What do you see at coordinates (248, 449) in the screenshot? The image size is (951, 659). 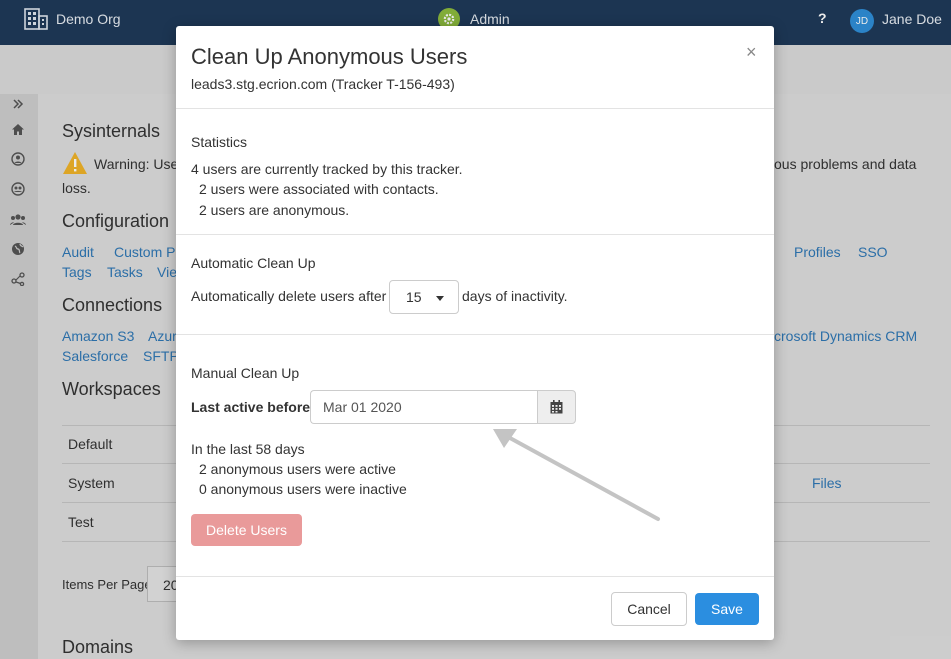 I see `manual-period: In the last 58 days` at bounding box center [248, 449].